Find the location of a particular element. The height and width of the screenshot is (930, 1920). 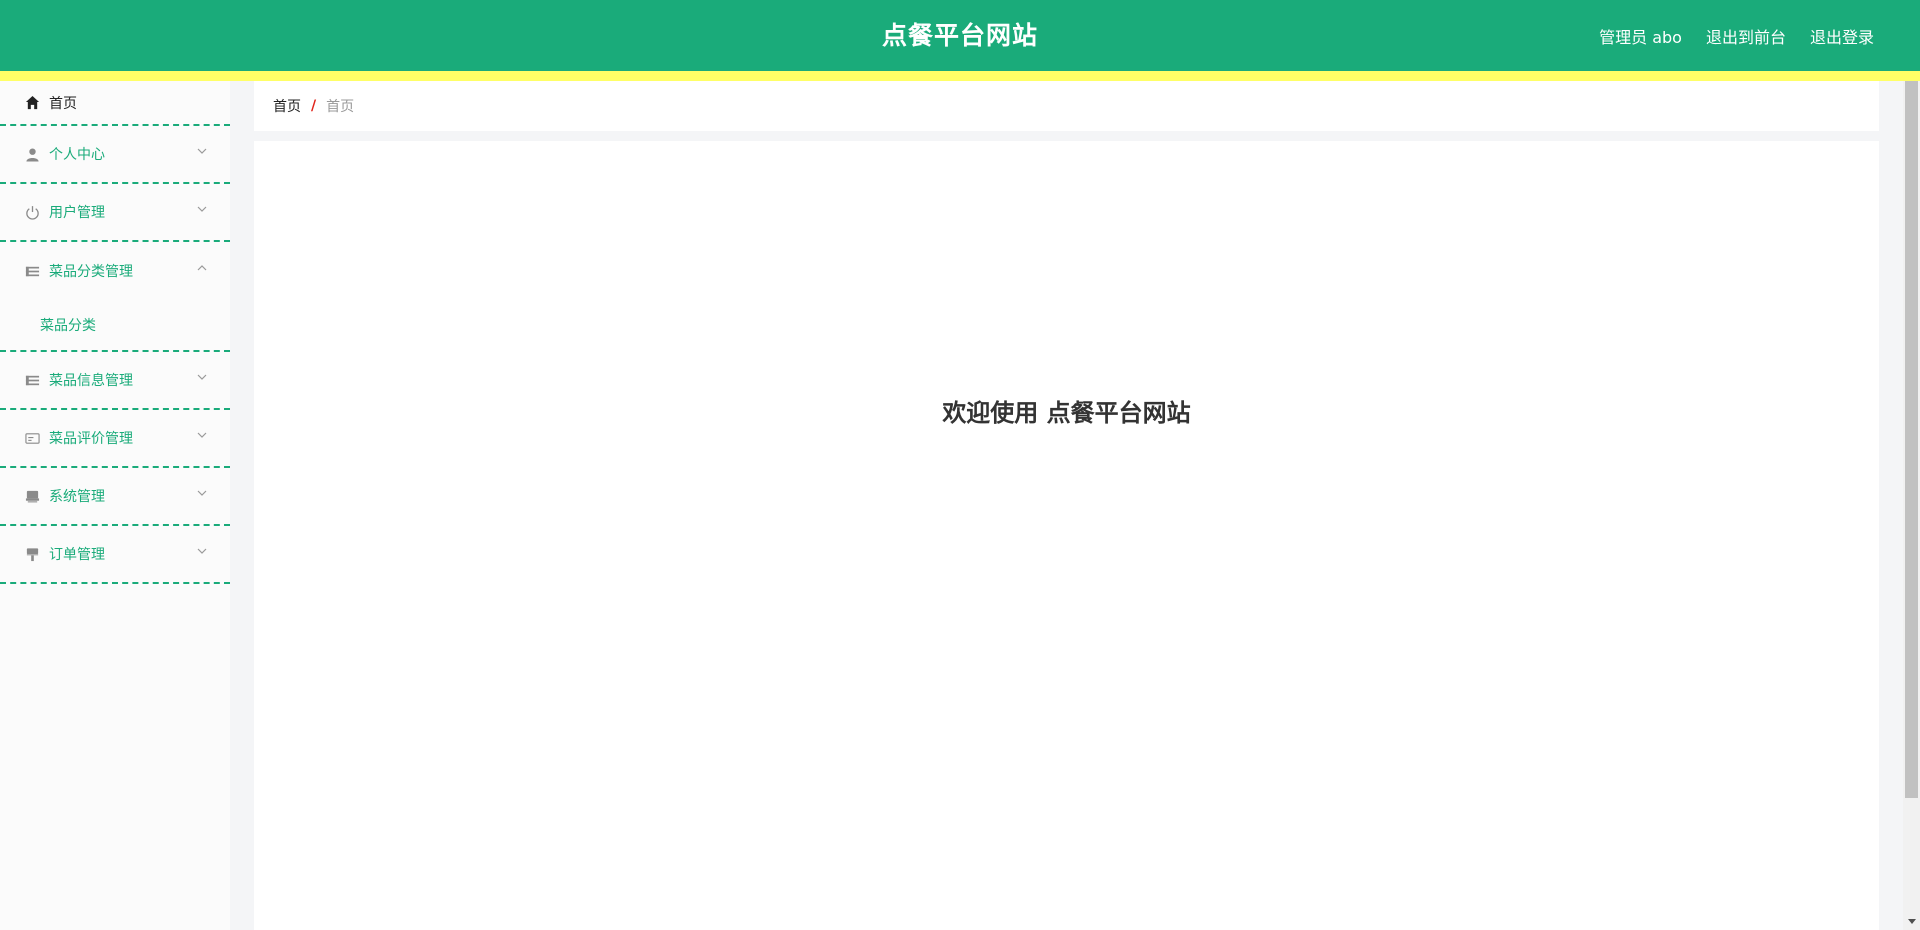

sidebar-item-dish-review-management: 菜品评价管理 is located at coordinates (115, 439).